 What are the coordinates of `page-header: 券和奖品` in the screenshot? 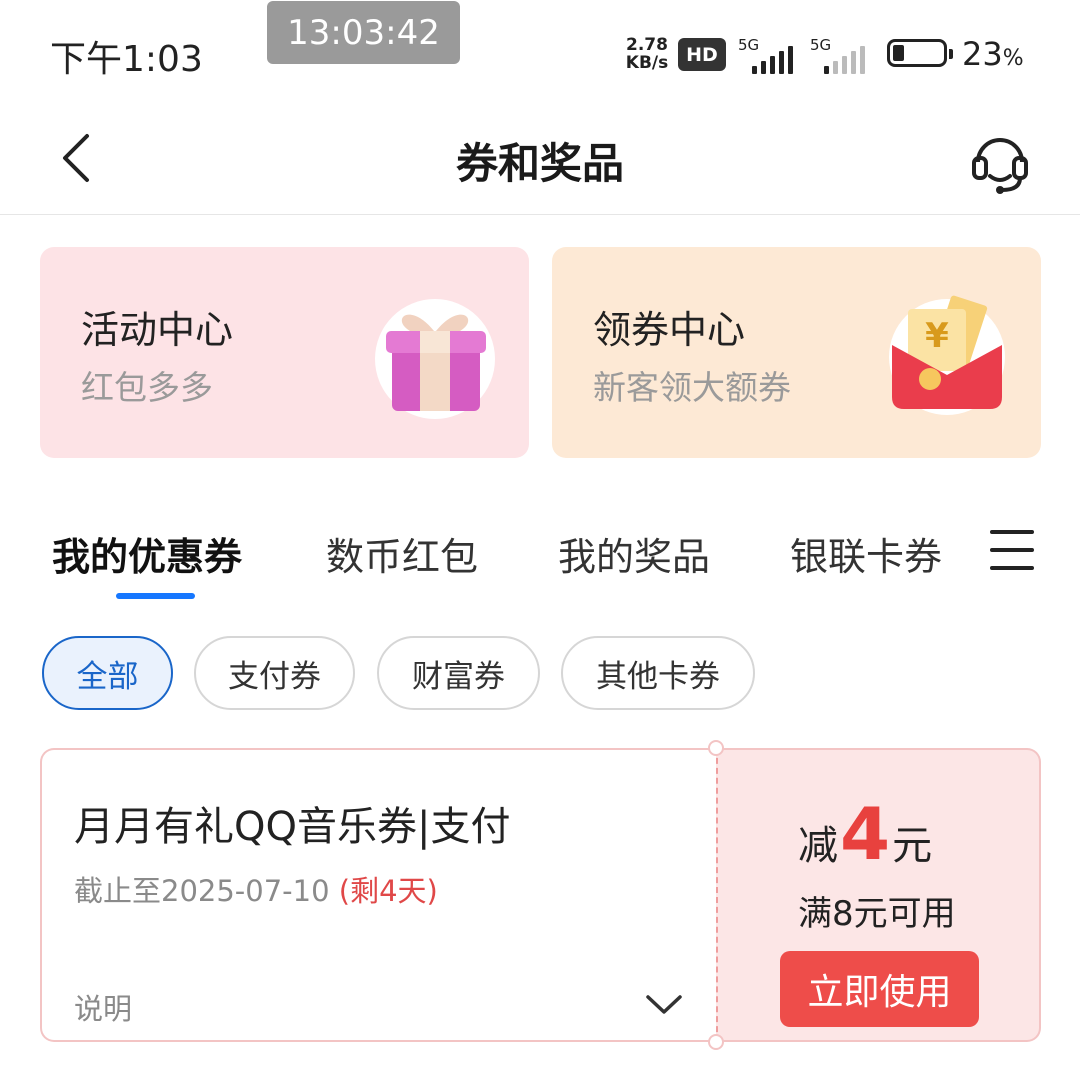 It's located at (540, 162).